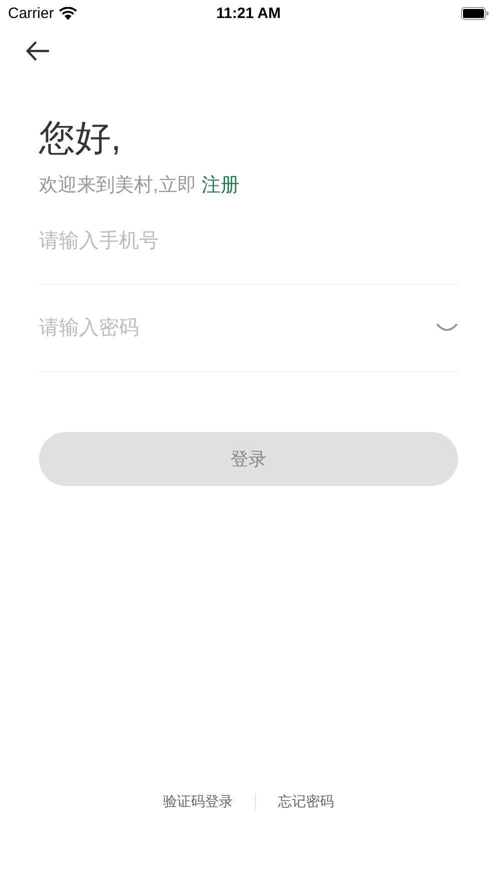 The height and width of the screenshot is (883, 497). I want to click on carrier-label: Carrier, so click(31, 13).